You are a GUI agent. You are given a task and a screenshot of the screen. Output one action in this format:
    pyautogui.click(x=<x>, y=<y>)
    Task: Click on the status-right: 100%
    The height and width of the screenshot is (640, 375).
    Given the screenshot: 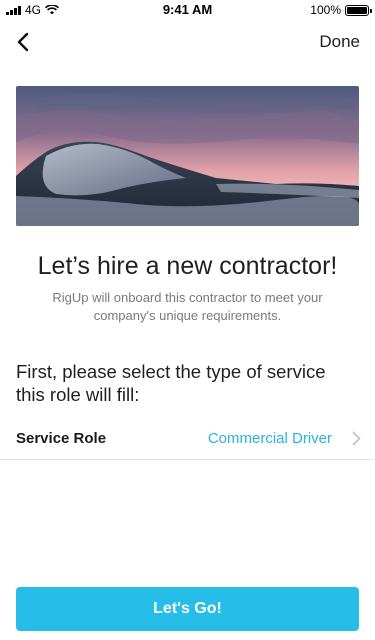 What is the action you would take?
    pyautogui.click(x=341, y=10)
    